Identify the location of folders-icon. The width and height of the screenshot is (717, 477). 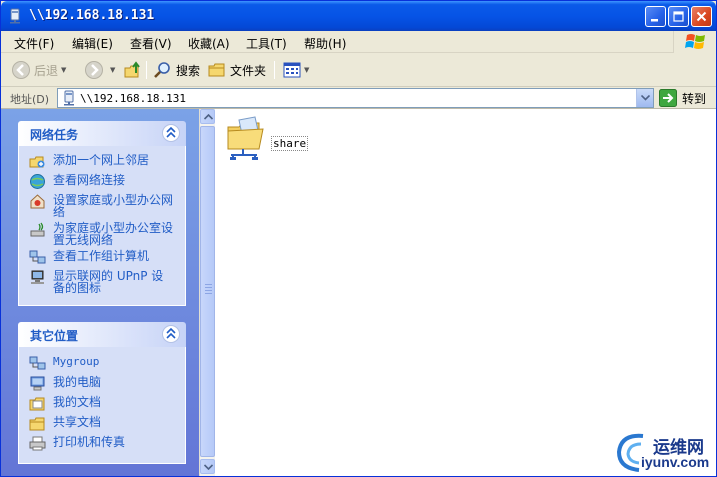
(216, 70).